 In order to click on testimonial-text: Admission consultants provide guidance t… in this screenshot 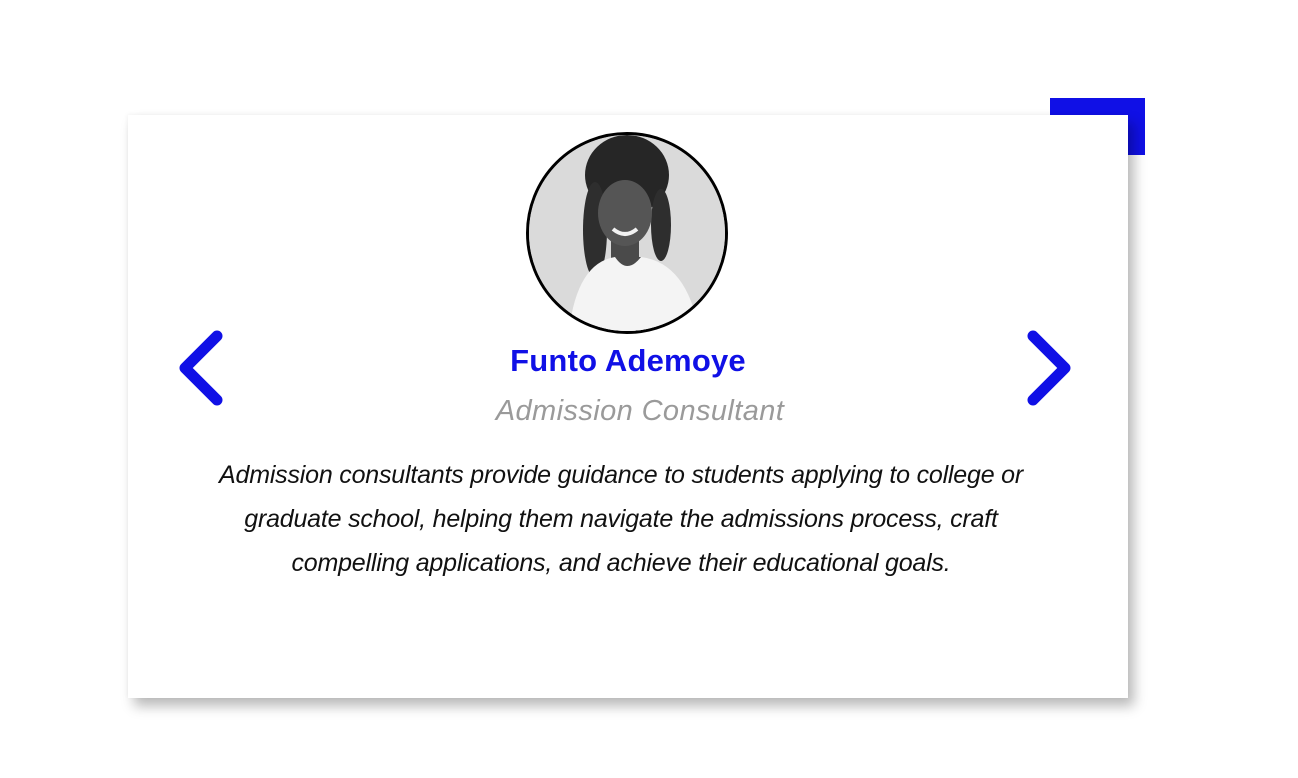, I will do `click(621, 519)`.